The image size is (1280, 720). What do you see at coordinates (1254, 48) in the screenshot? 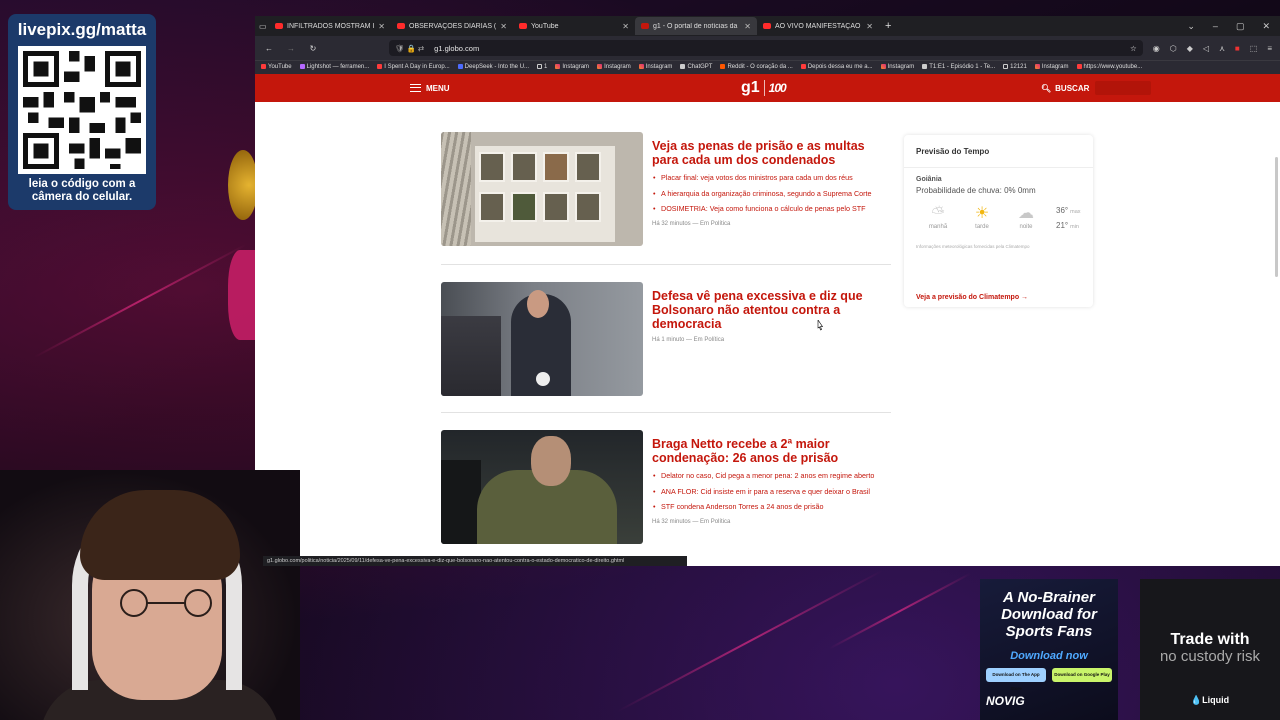
I see `extension-icon: ⬚` at bounding box center [1254, 48].